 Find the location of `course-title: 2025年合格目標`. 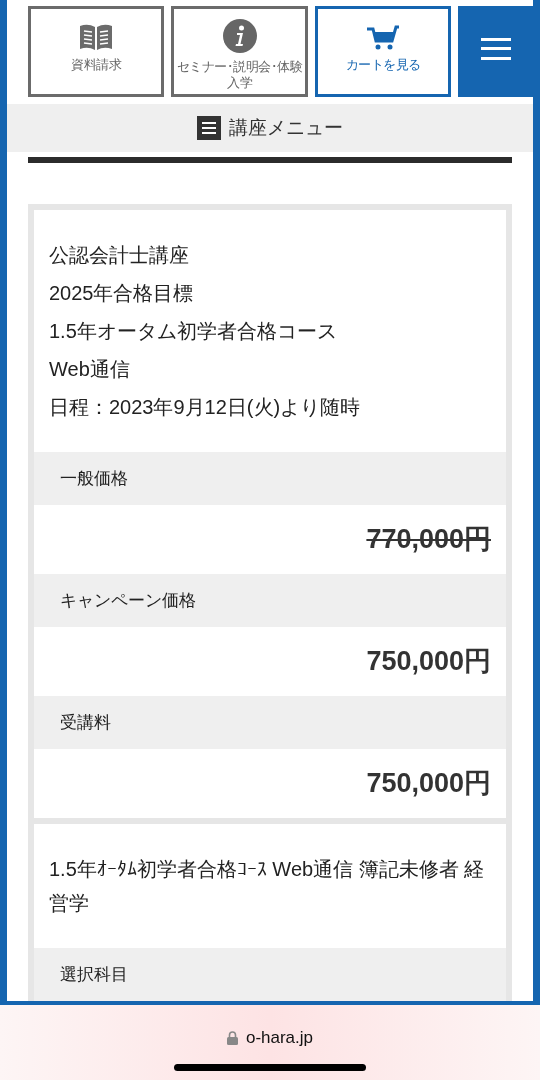

course-title: 2025年合格目標 is located at coordinates (122, 293).